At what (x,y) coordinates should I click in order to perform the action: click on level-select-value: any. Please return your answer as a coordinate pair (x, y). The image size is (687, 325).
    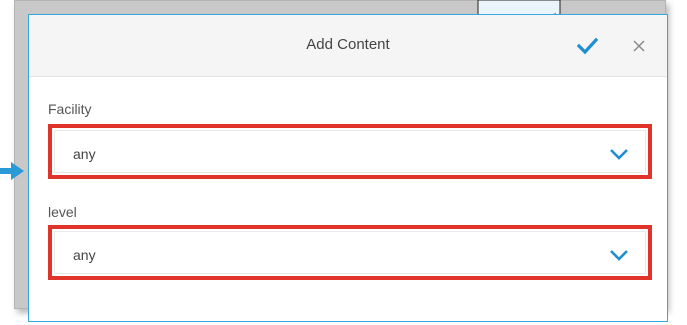
    Looking at the image, I should click on (84, 255).